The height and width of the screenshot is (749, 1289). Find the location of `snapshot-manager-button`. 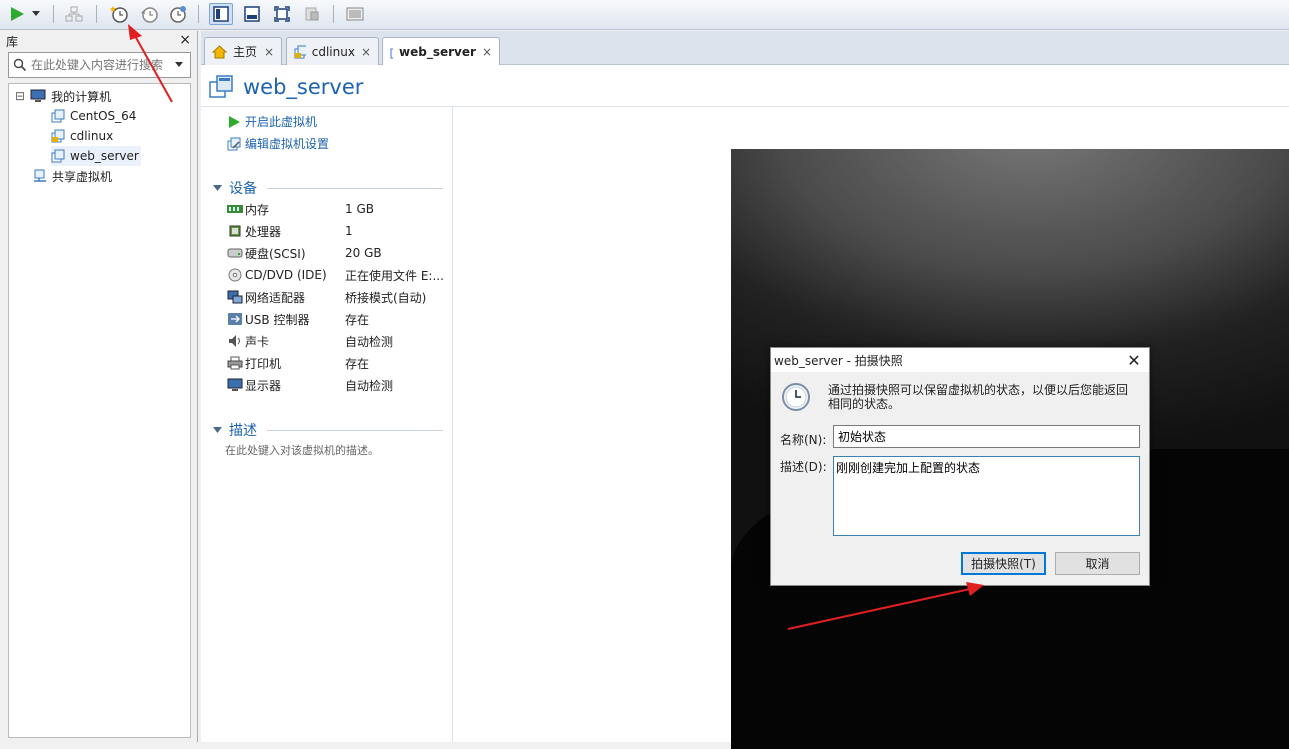

snapshot-manager-button is located at coordinates (178, 14).